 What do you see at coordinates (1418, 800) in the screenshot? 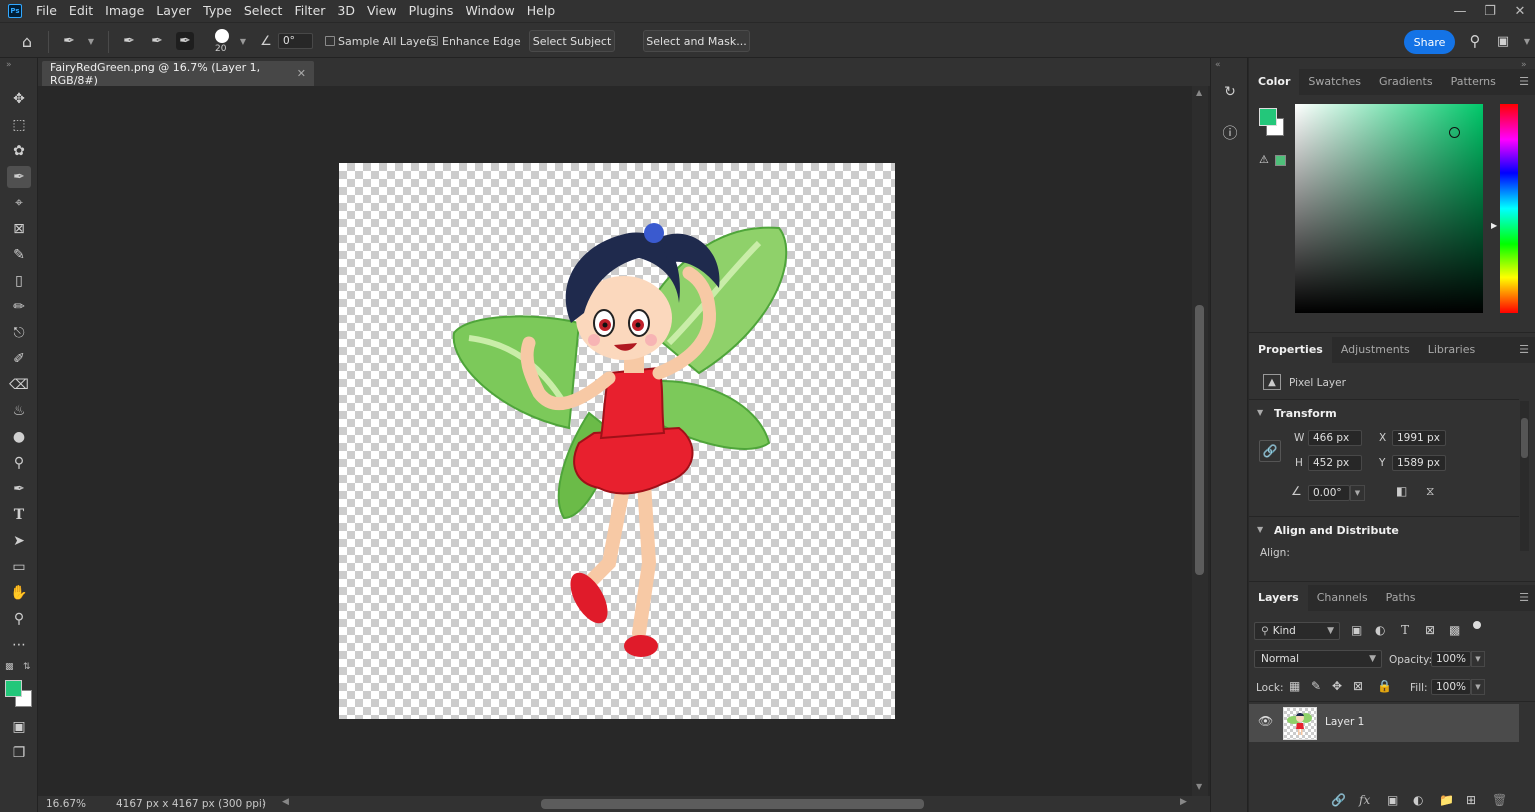
I see `adjustment-layer-icon: ◐` at bounding box center [1418, 800].